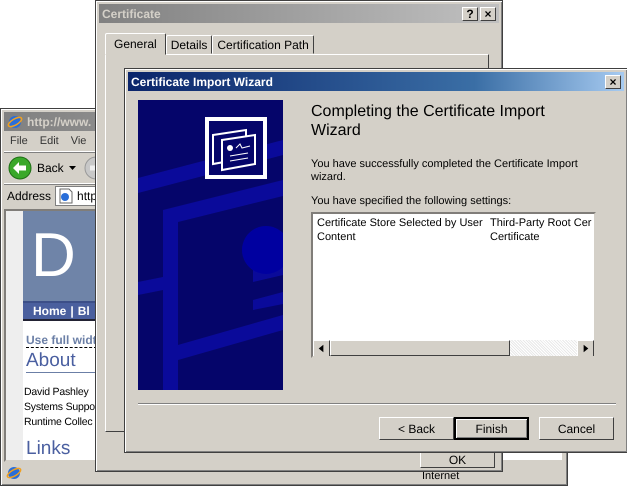  I want to click on window-title: Certificate, so click(131, 13).